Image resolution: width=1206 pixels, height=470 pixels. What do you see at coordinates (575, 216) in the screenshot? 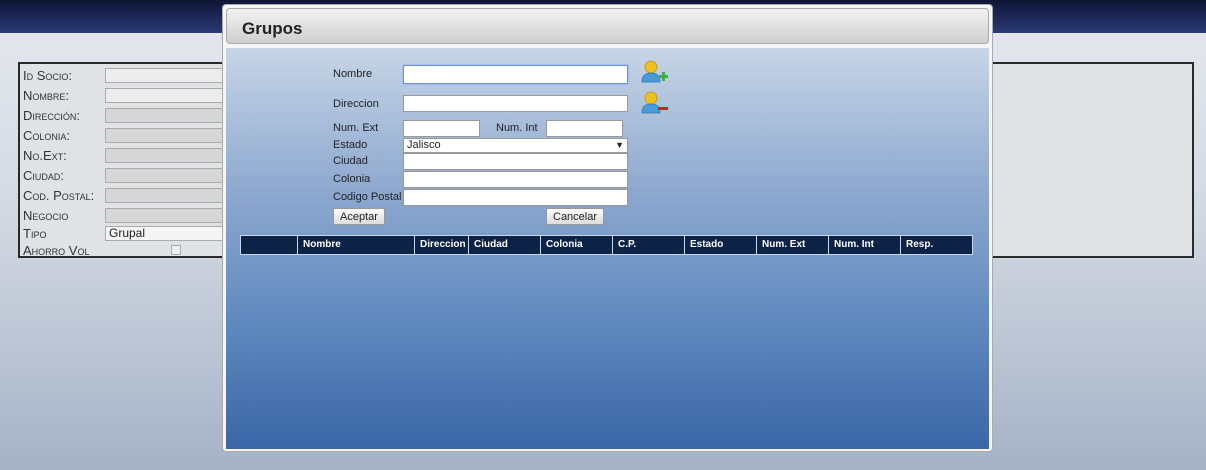
I see `cancelar-button: Cancelar` at bounding box center [575, 216].